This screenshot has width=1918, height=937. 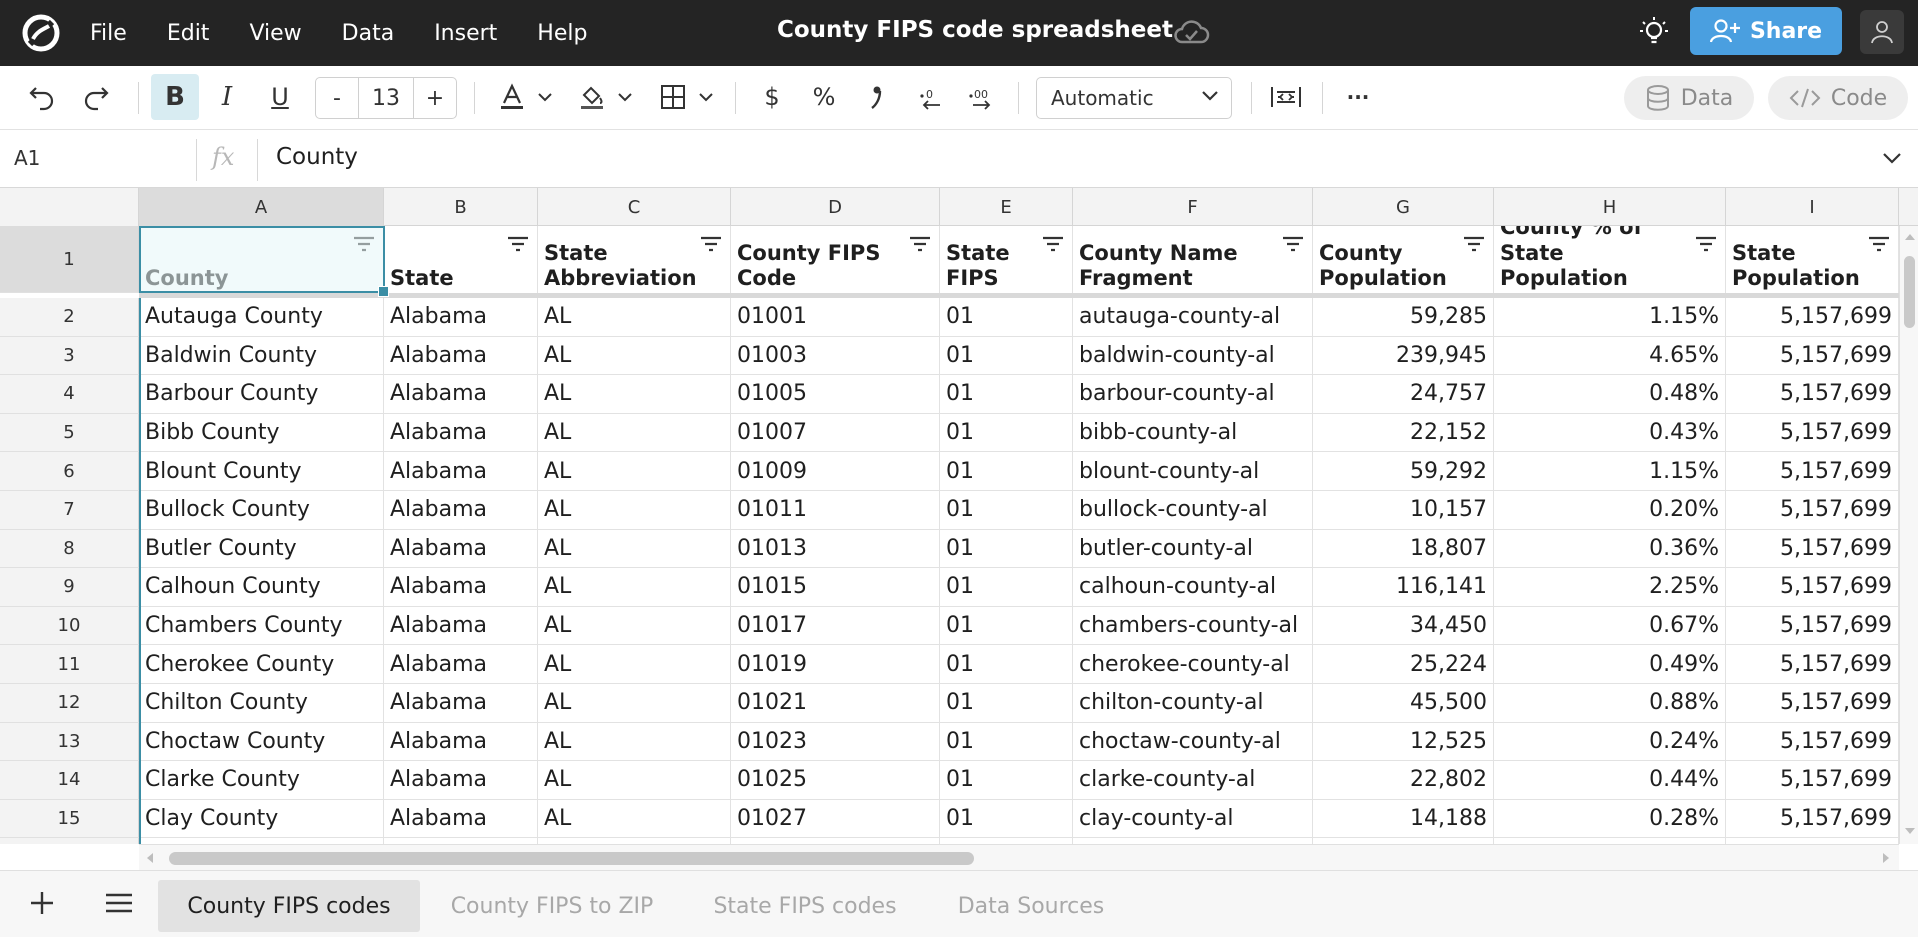 I want to click on header-cell-h: County % of State Population, so click(x=1610, y=259).